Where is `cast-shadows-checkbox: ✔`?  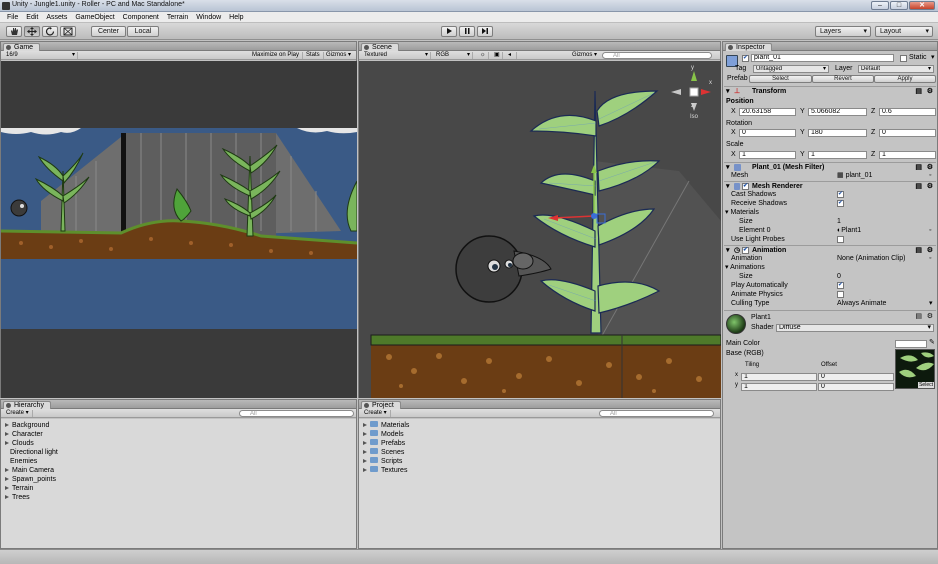 cast-shadows-checkbox: ✔ is located at coordinates (840, 194).